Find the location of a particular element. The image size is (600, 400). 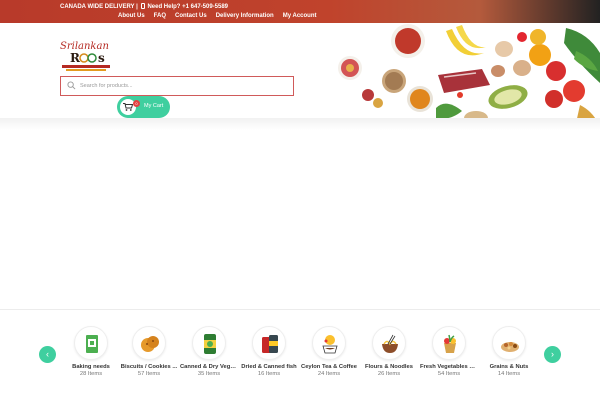

header-shadow-band is located at coordinates (300, 124).